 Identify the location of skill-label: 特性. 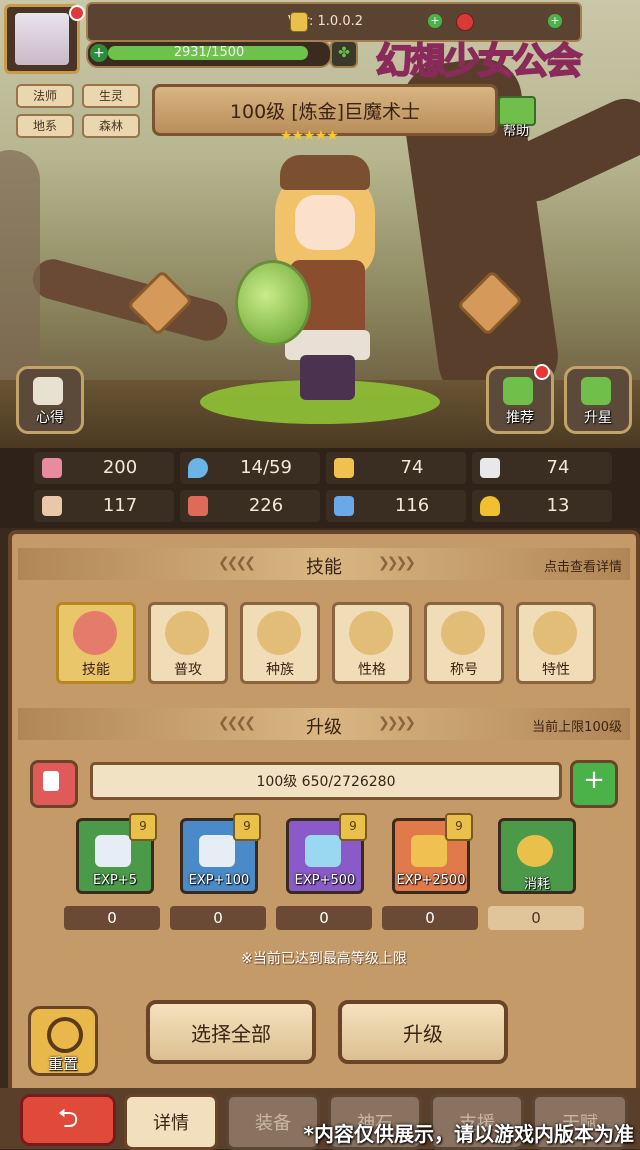
(556, 670).